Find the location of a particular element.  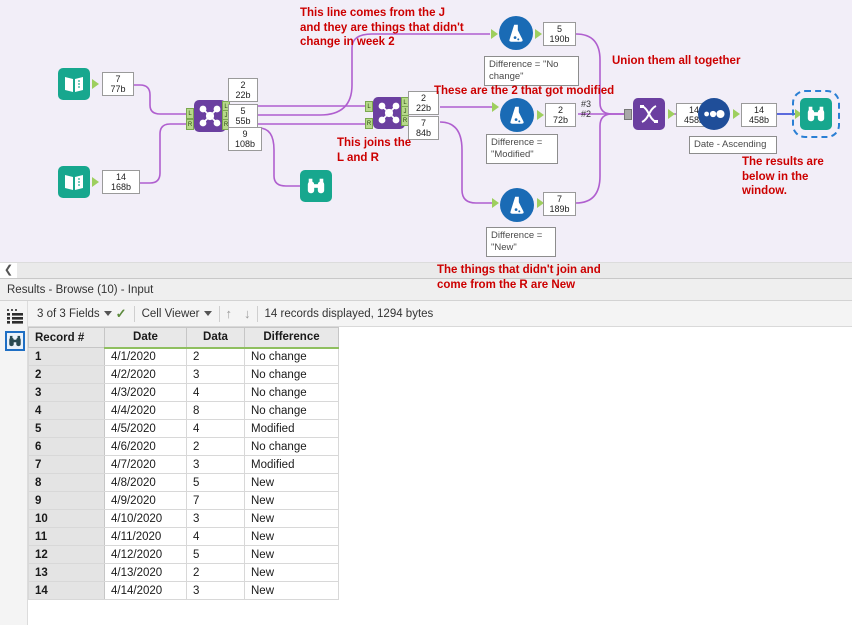

cell-date: 4/4/2020 is located at coordinates (145, 410).